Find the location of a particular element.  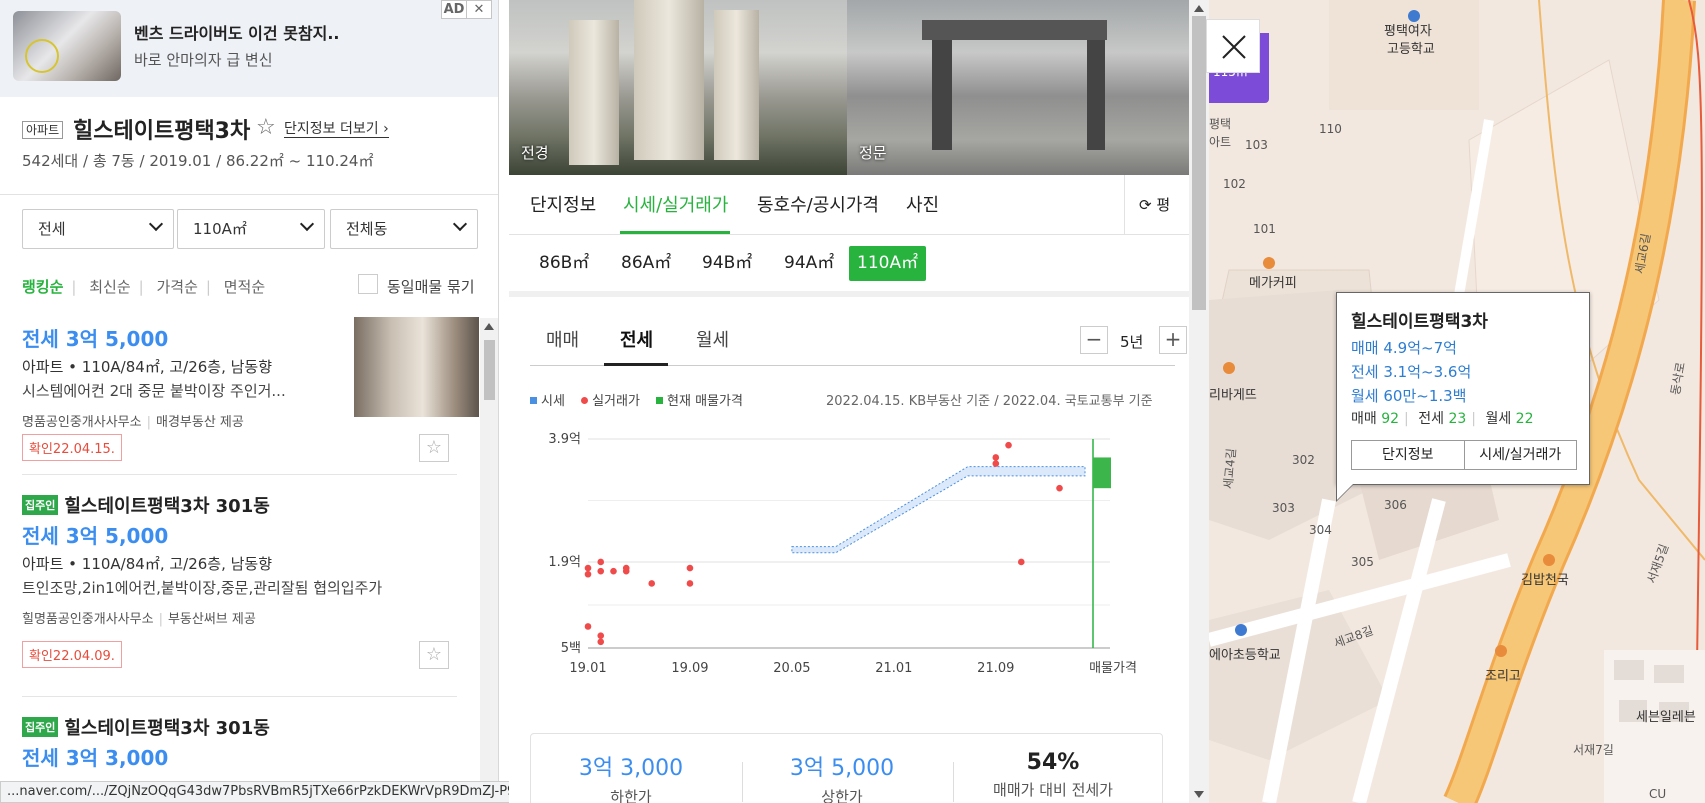

stat-upper-label: 상한가 is located at coordinates (842, 795).